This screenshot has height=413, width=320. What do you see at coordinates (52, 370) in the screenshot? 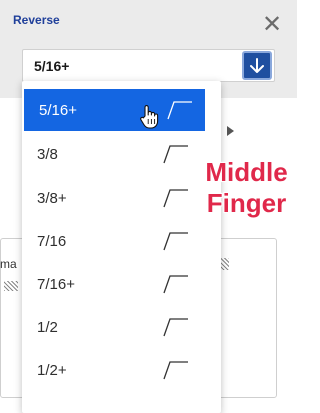
I see `option-label: 1/2+` at bounding box center [52, 370].